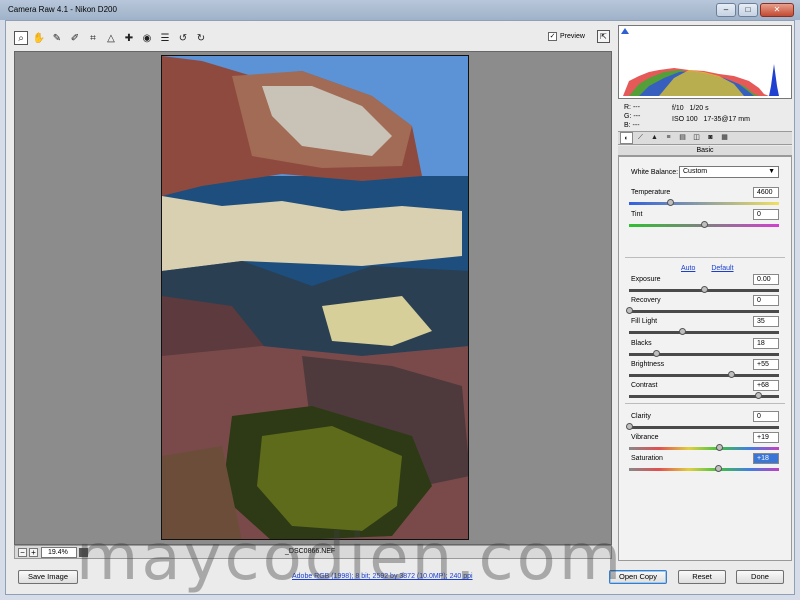 The image size is (800, 600). Describe the element at coordinates (766, 437) in the screenshot. I see `vibrance-value-field: +19` at that location.